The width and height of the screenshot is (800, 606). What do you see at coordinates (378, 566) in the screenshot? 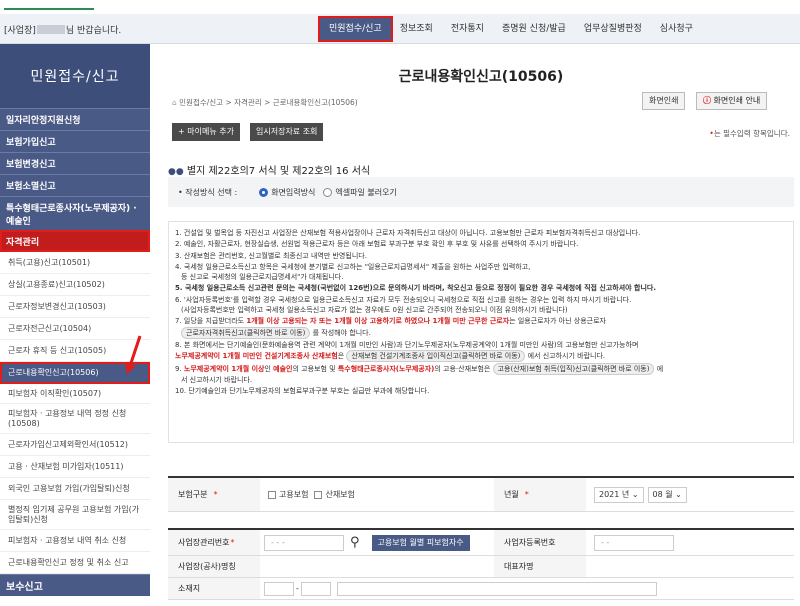
I see `workplace-name-value` at bounding box center [378, 566].